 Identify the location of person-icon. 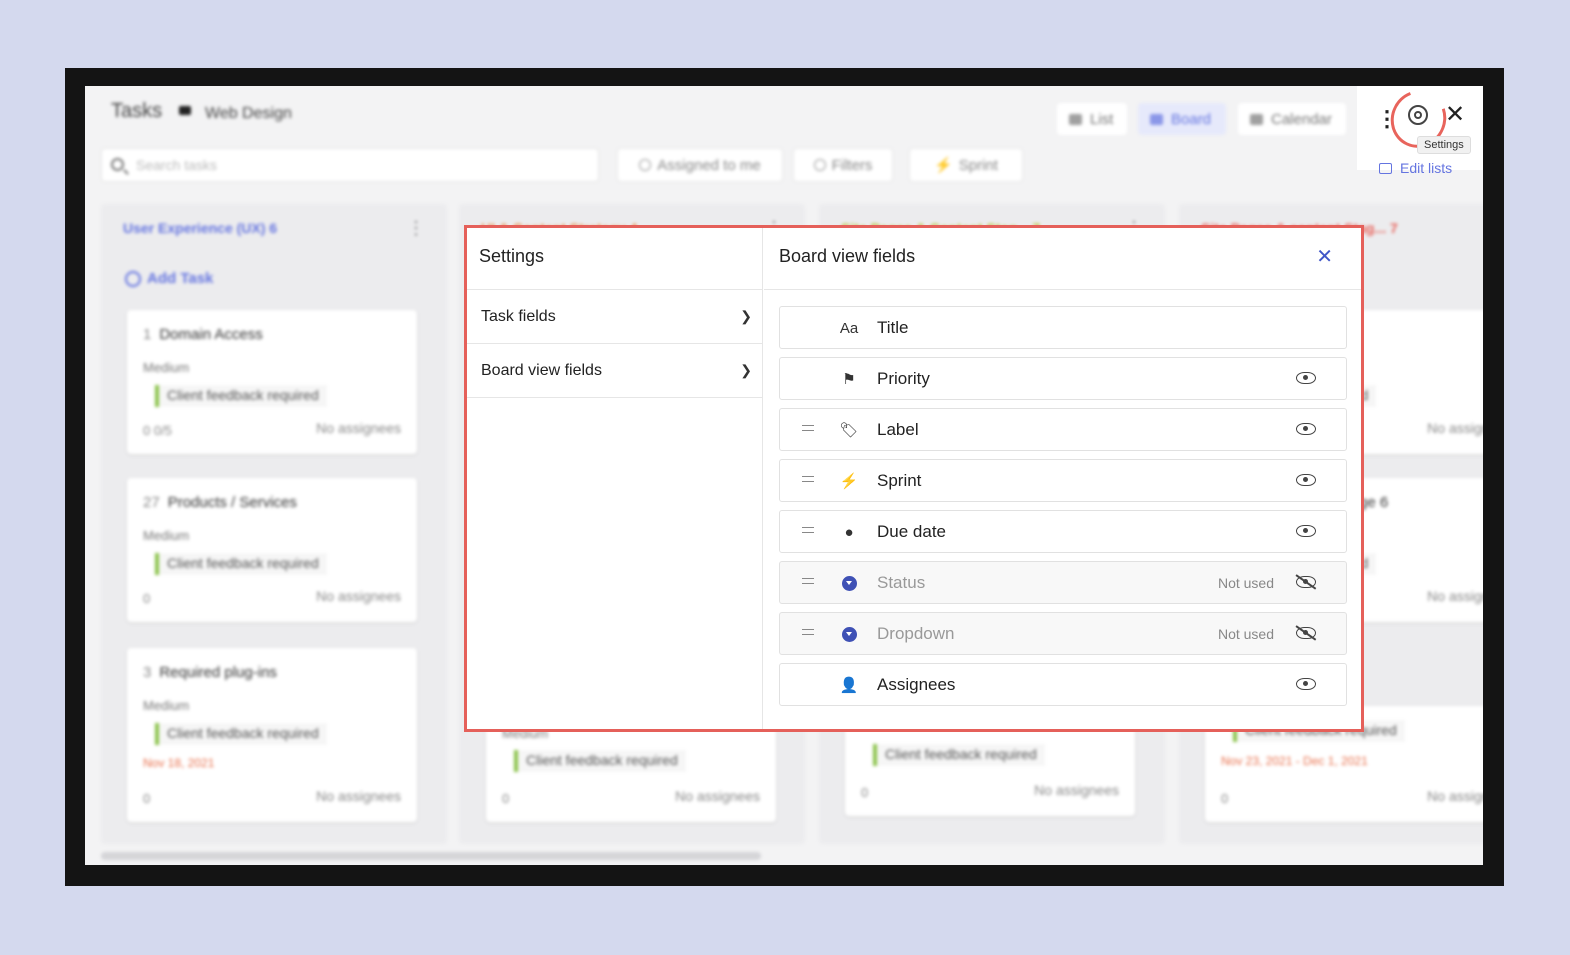
(645, 165).